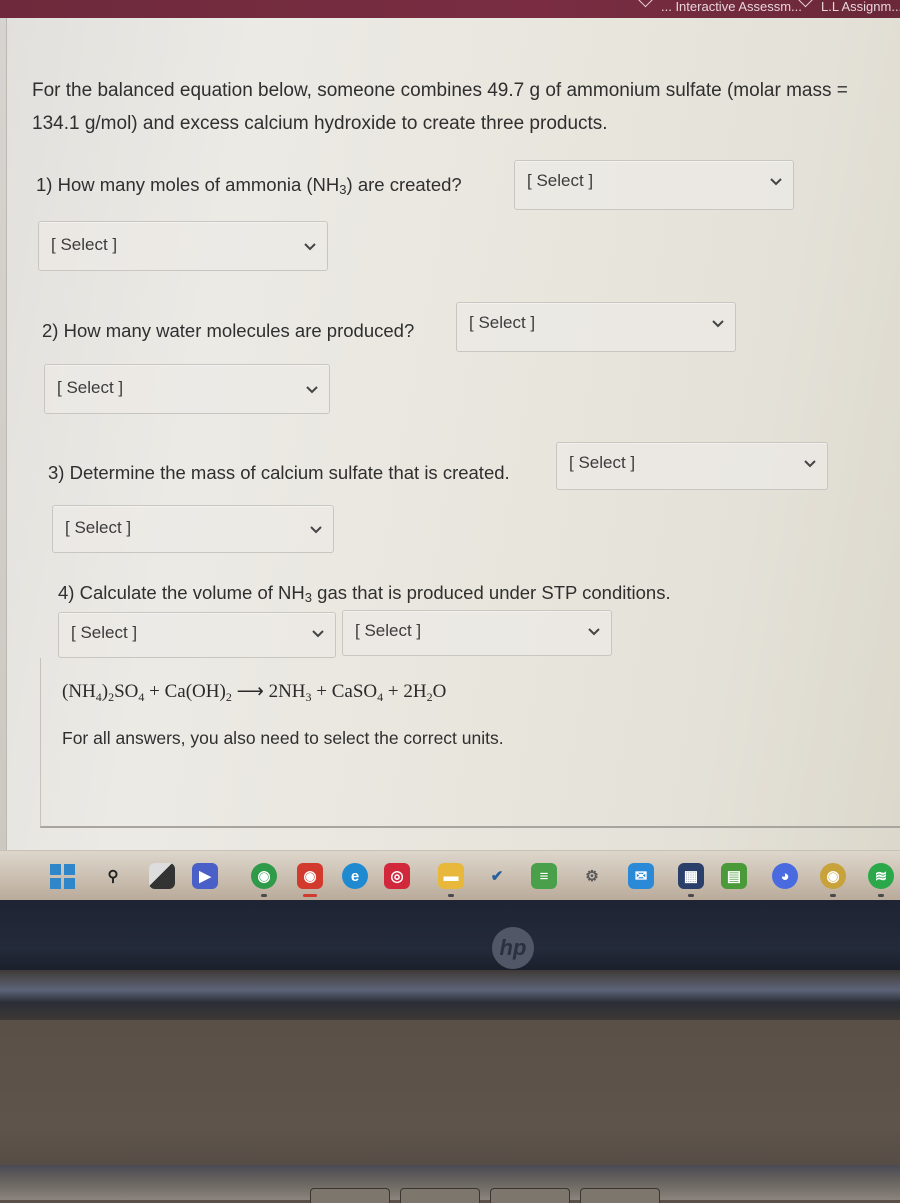 Image resolution: width=900 pixels, height=1203 pixels. What do you see at coordinates (195, 691) in the screenshot?
I see `equation-term: Ca(OH)` at bounding box center [195, 691].